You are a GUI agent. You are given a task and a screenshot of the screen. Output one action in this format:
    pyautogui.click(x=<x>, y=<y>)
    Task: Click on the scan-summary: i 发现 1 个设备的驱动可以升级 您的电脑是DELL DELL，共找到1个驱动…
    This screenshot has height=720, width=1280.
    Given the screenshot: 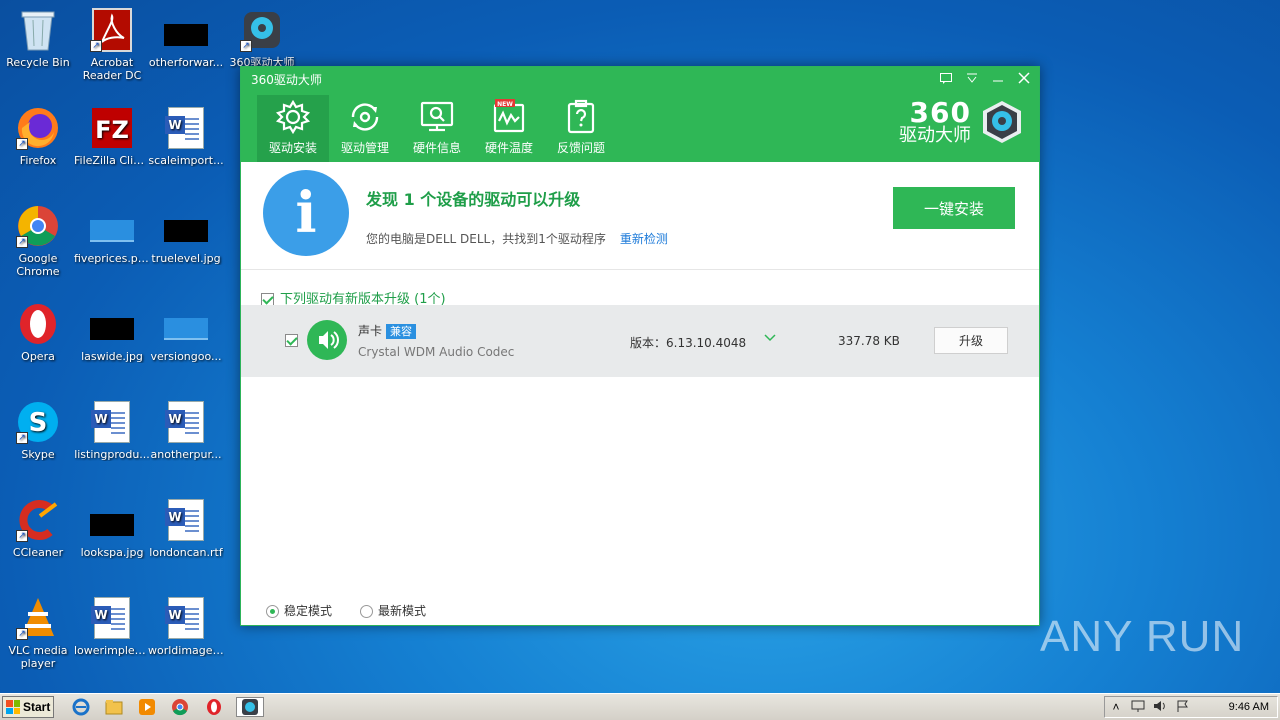 What is the action you would take?
    pyautogui.click(x=640, y=216)
    